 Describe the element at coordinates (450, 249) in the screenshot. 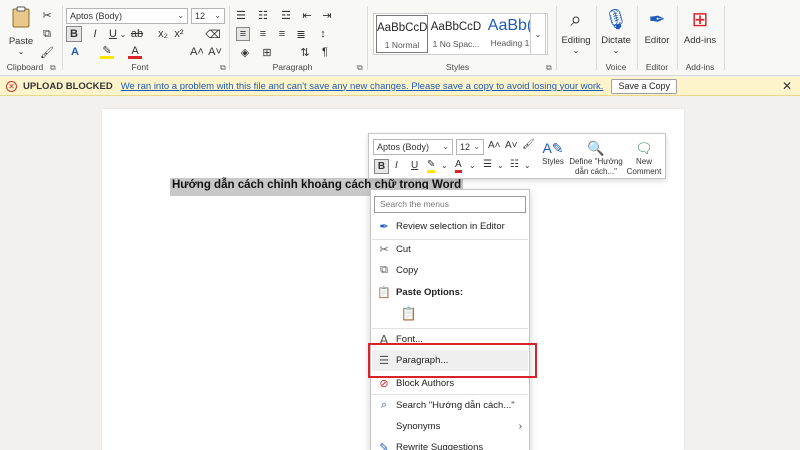

I see `menu-item-cut: ✂ Cut` at that location.